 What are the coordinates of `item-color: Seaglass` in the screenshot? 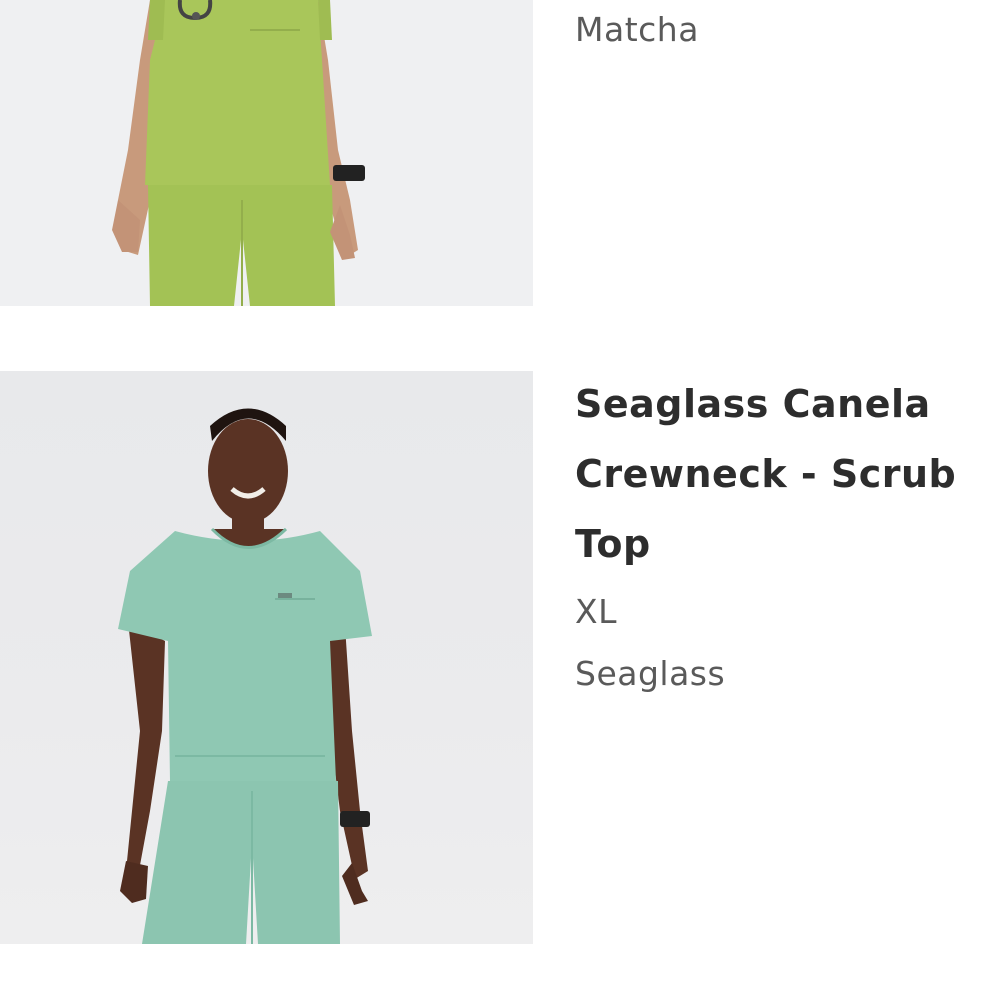 It's located at (650, 673).